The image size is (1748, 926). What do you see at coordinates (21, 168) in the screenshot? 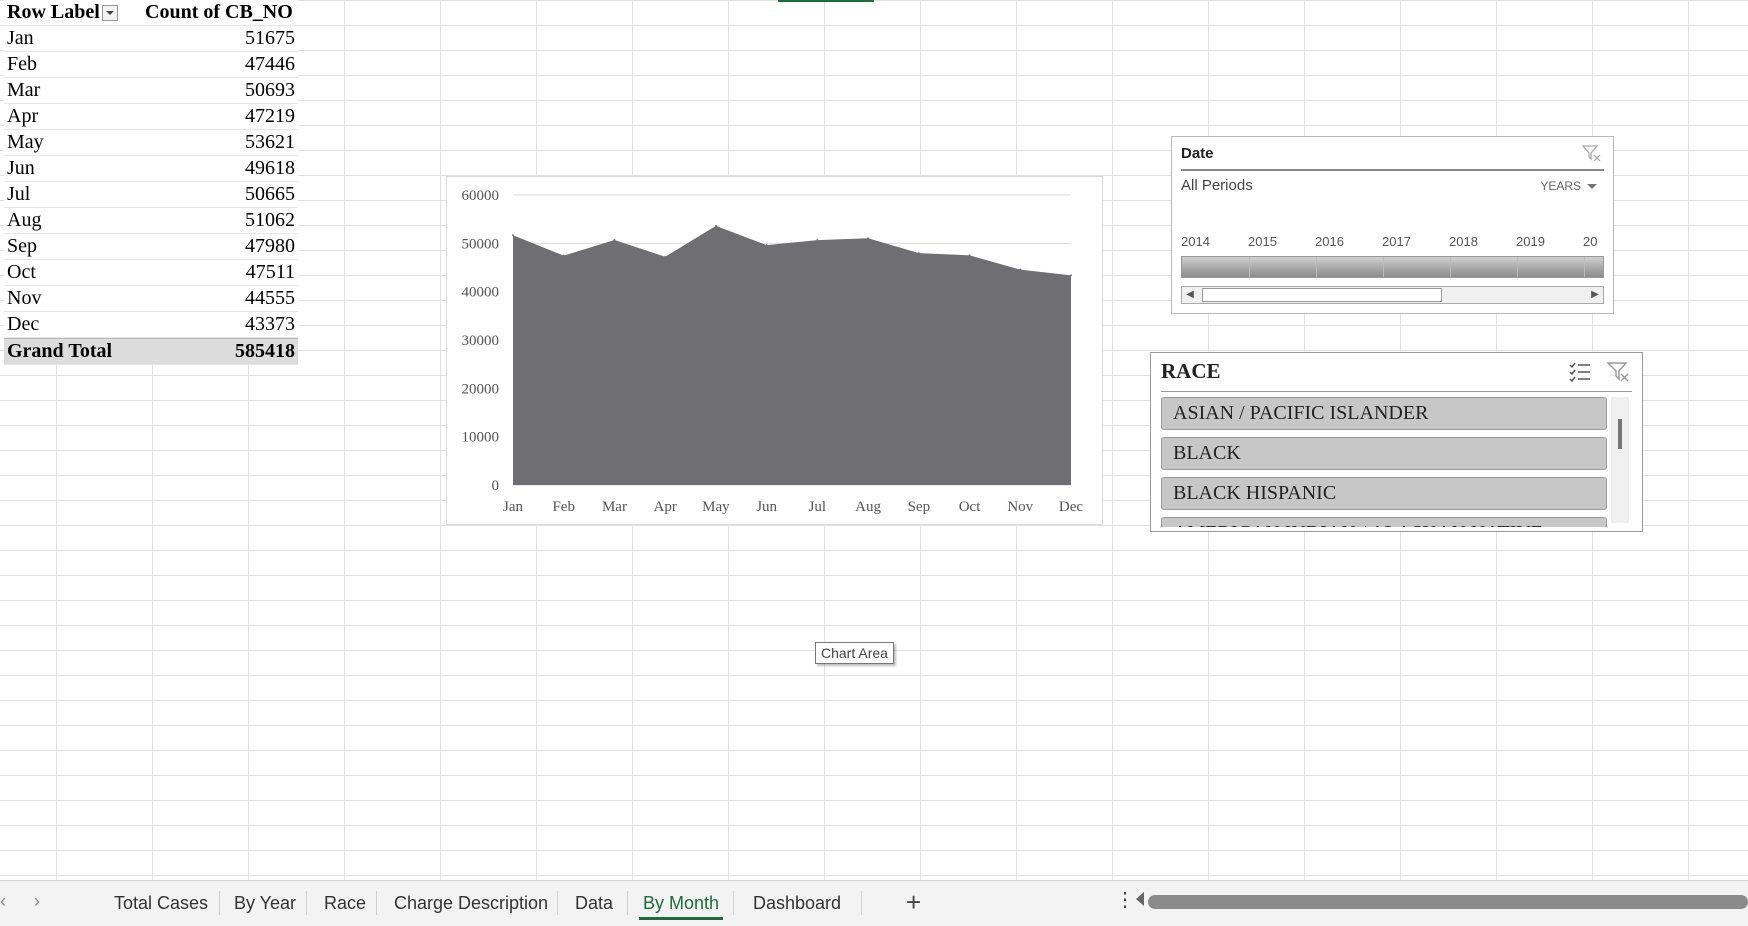
I see `row-label: Jun` at bounding box center [21, 168].